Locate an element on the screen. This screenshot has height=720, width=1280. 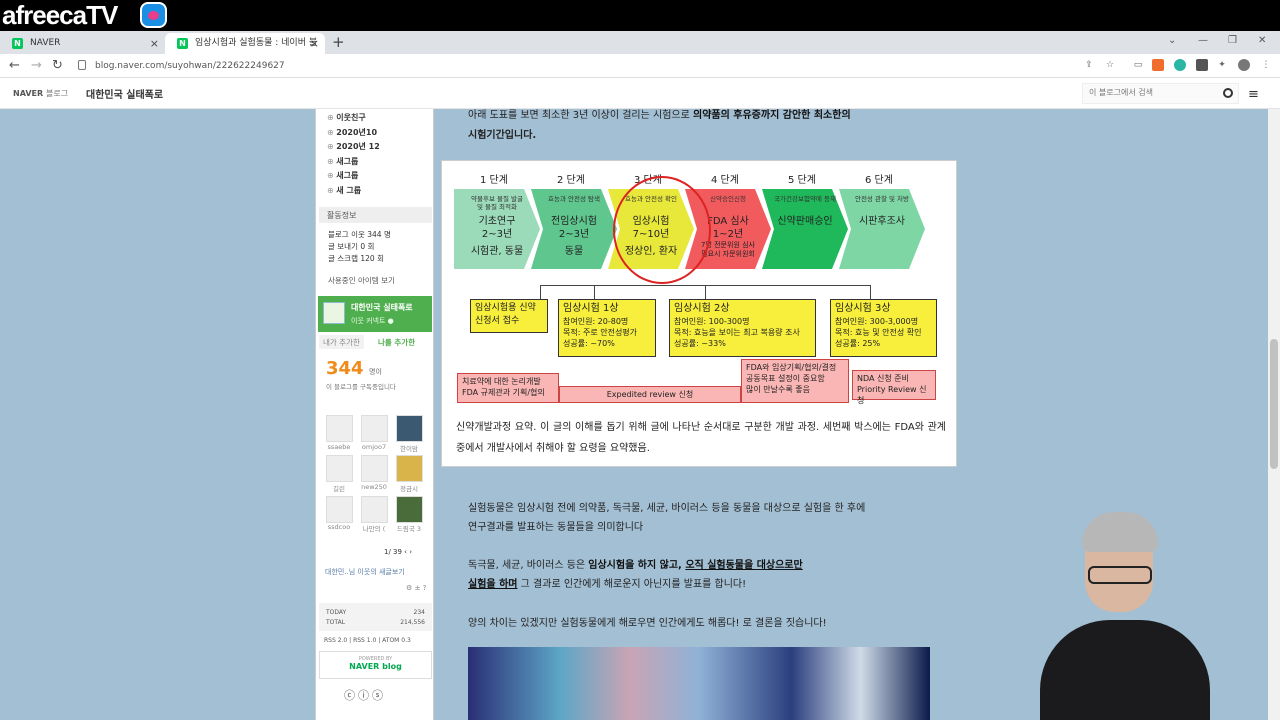
presenter-hair is located at coordinates (1120, 532).